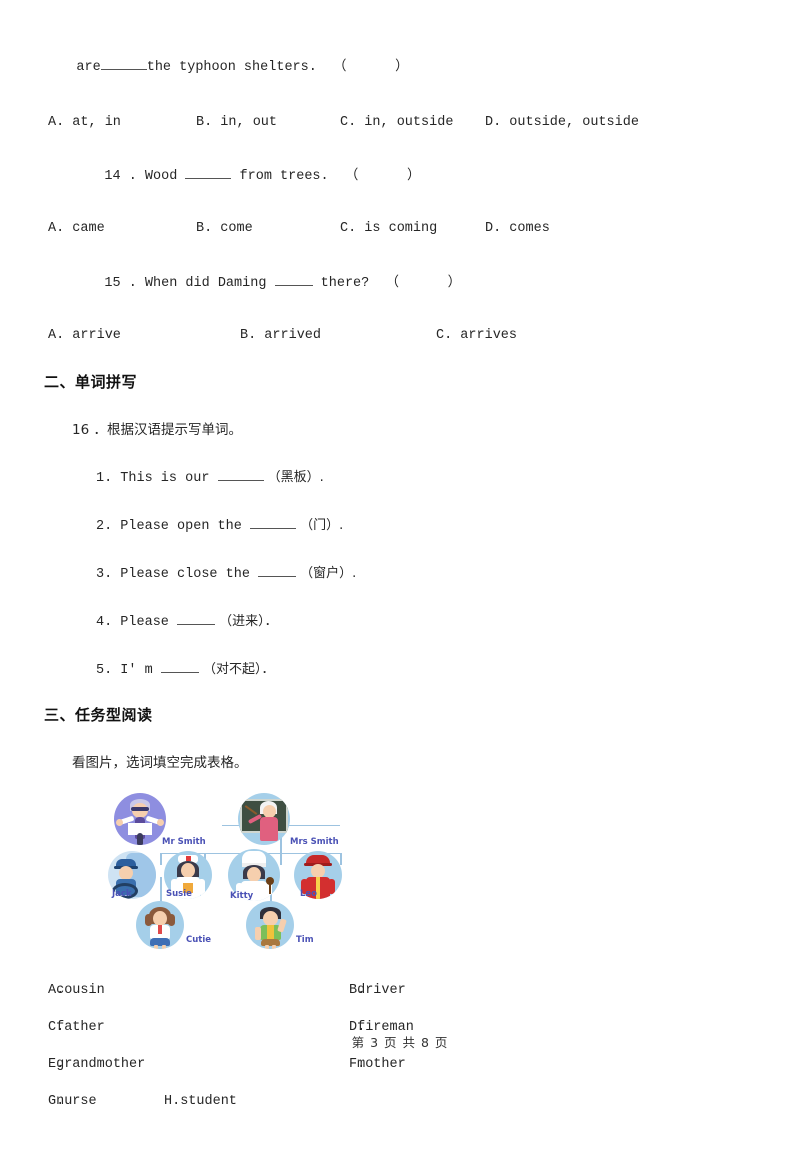 The width and height of the screenshot is (800, 1154). I want to click on section-two-heading: 二、单词拼写, so click(400, 381).